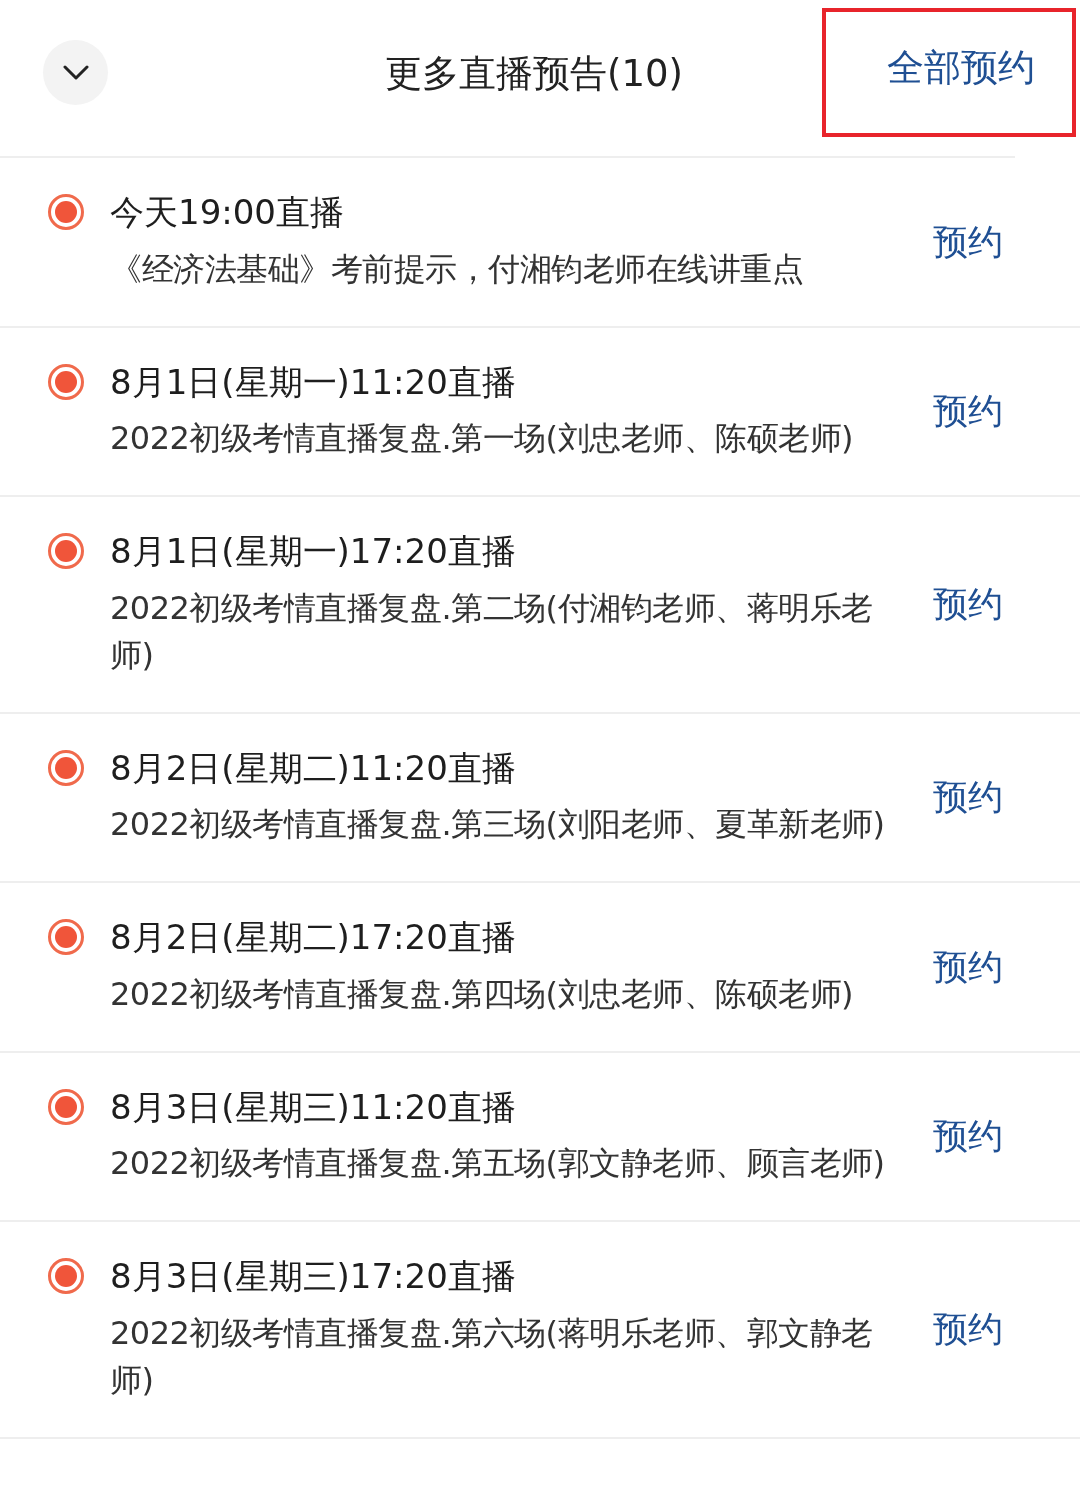  I want to click on panel-title: 更多直播预告(10), so click(534, 74).